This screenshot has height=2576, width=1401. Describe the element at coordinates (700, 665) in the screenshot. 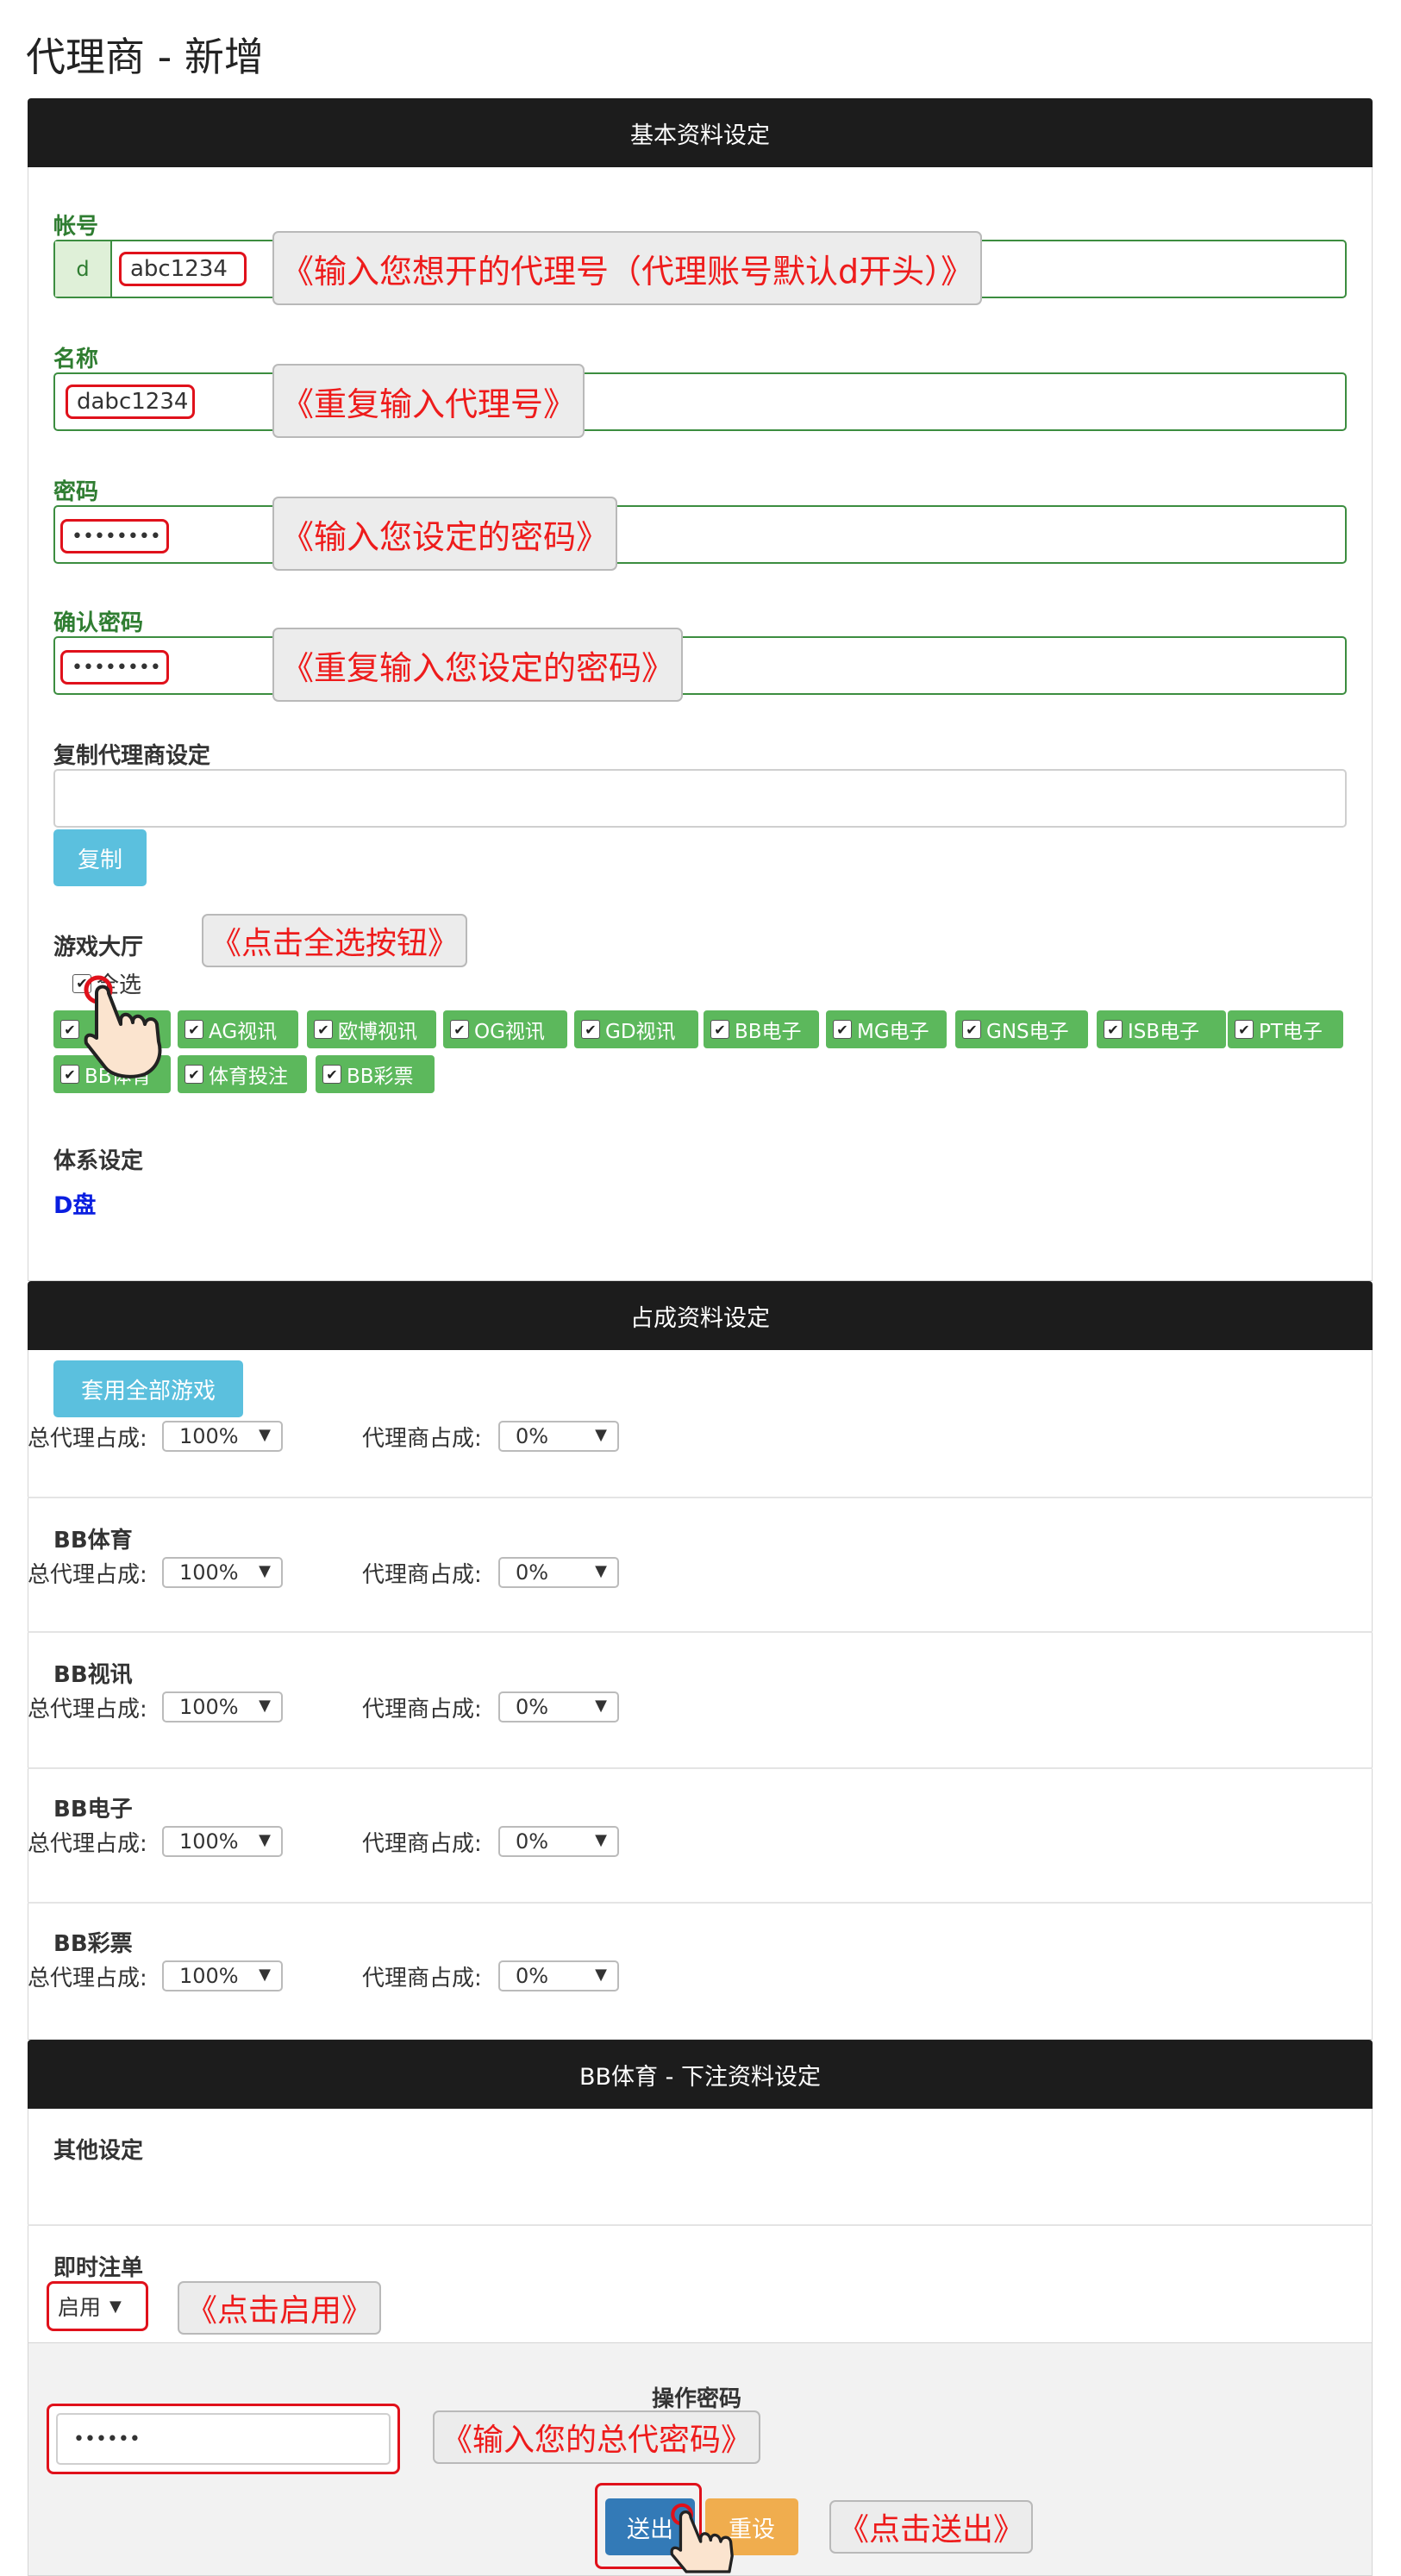

I see `confirm-password-input-box: ••••••••` at that location.